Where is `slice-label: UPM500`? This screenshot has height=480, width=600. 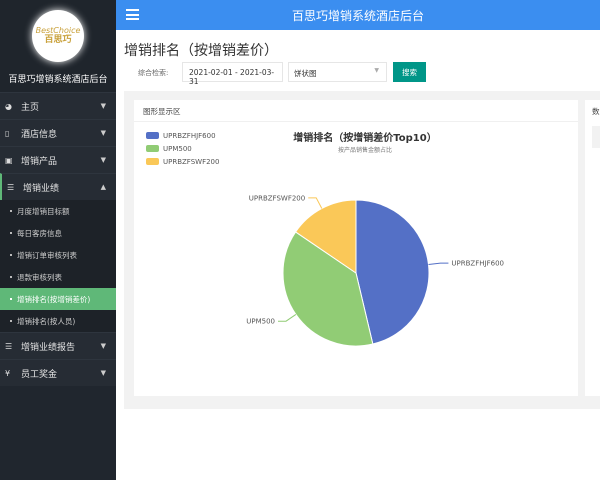 slice-label: UPM500 is located at coordinates (260, 322).